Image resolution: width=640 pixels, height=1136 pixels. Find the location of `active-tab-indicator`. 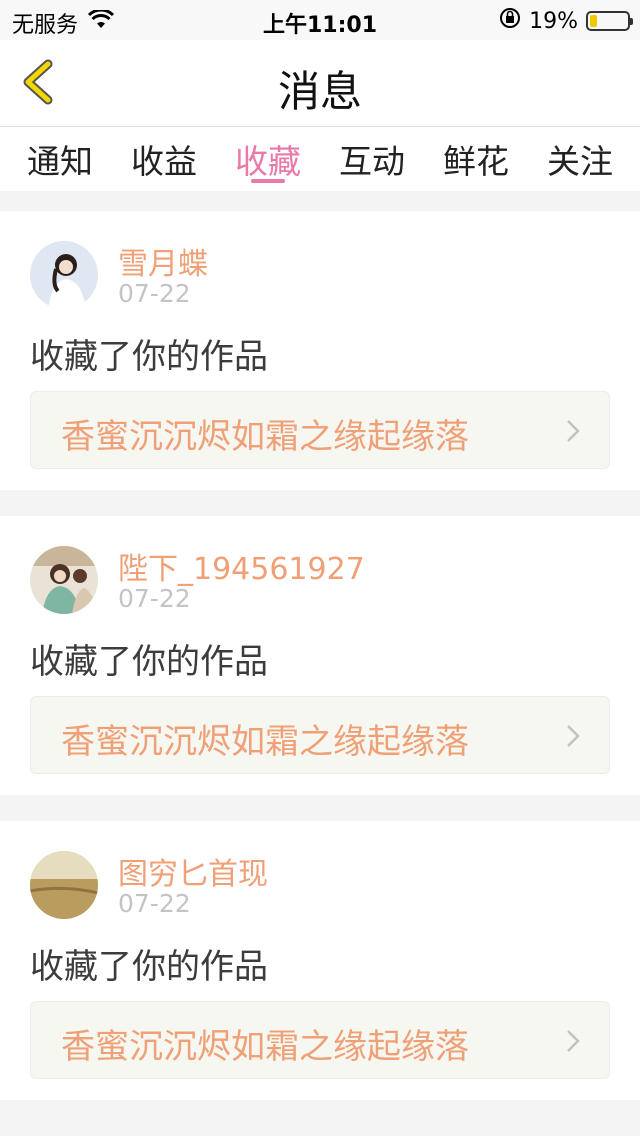

active-tab-indicator is located at coordinates (268, 181).